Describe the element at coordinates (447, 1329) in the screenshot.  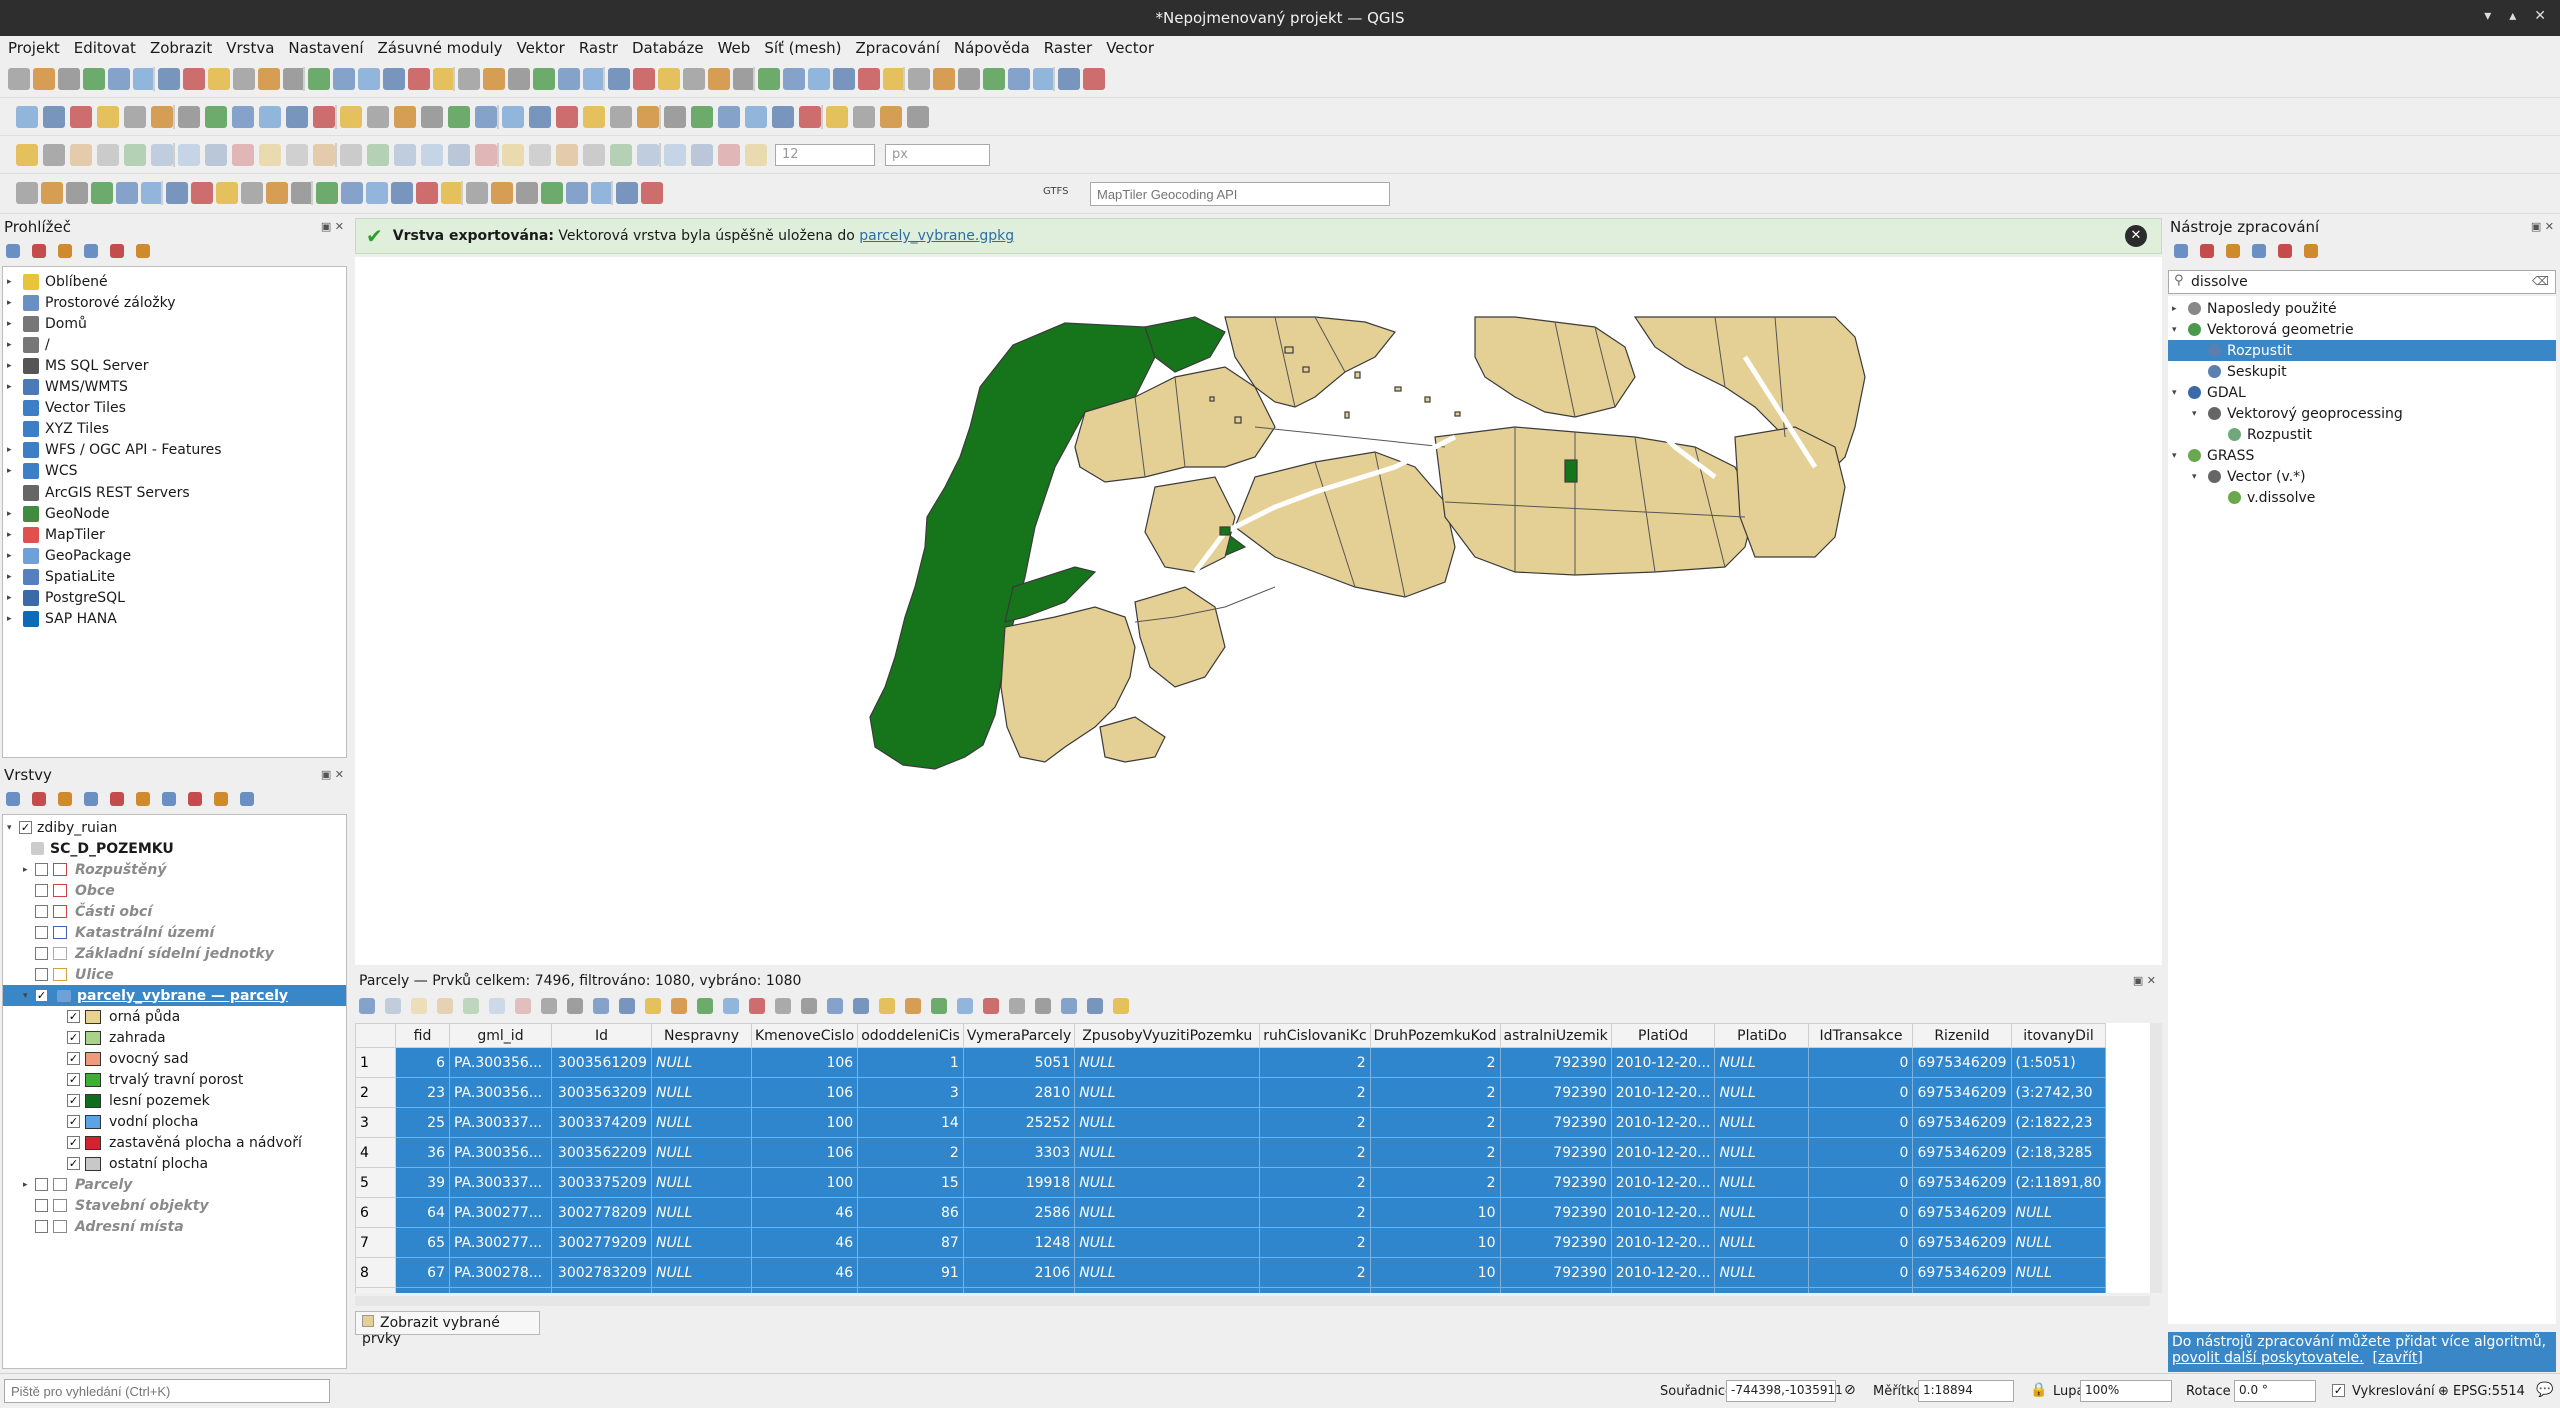
I see `filter-selected-button: Zobrazit vybrané prvky` at that location.